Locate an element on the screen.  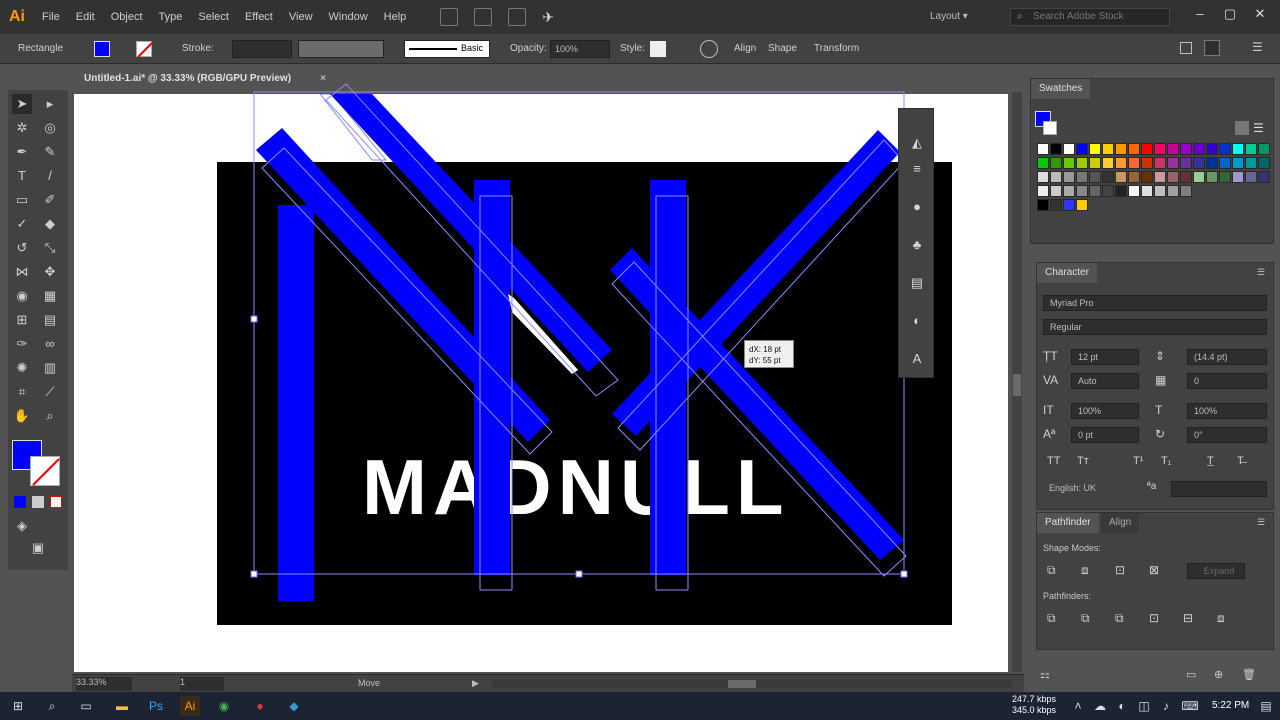
character-tab: Character is located at coordinates (1067, 273).